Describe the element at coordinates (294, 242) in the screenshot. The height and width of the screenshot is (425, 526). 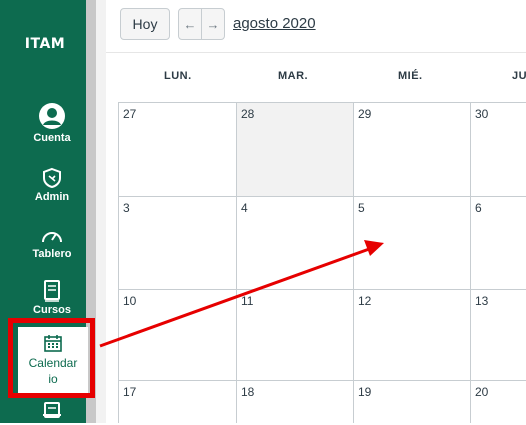
I see `day-cell: 4` at that location.